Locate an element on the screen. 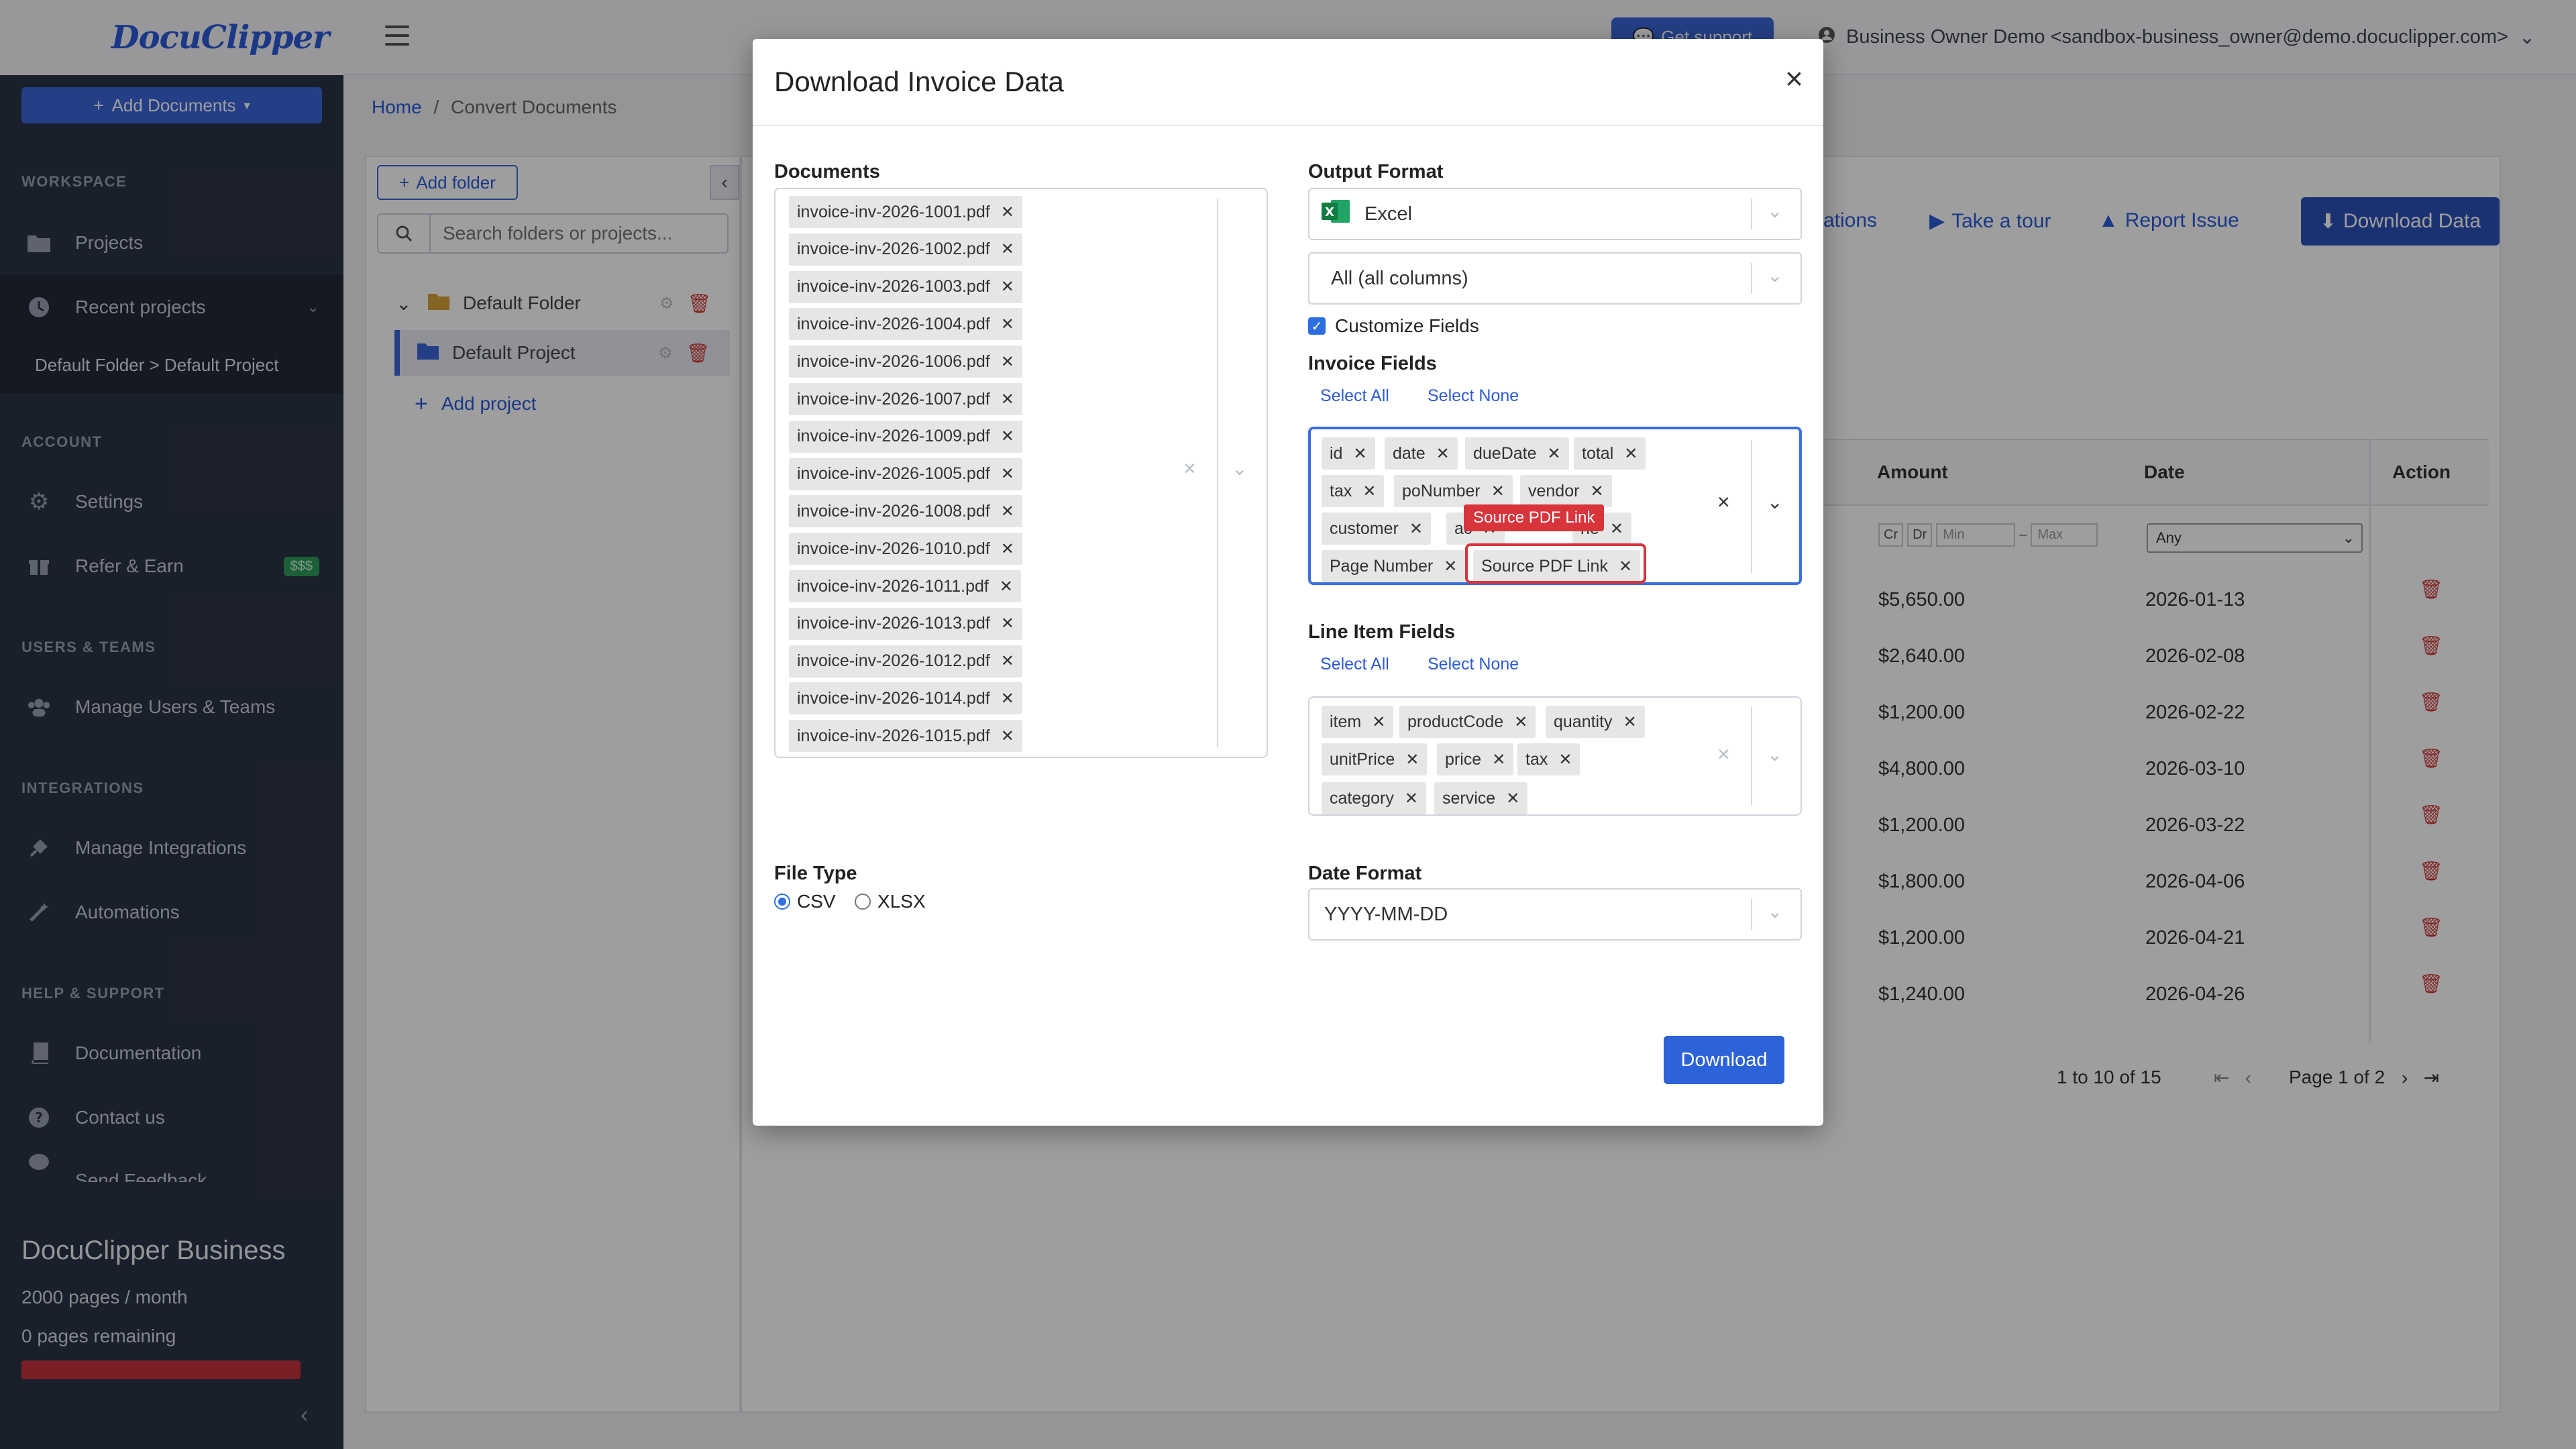 This screenshot has height=1449, width=2576. download-button: Download is located at coordinates (1724, 1060).